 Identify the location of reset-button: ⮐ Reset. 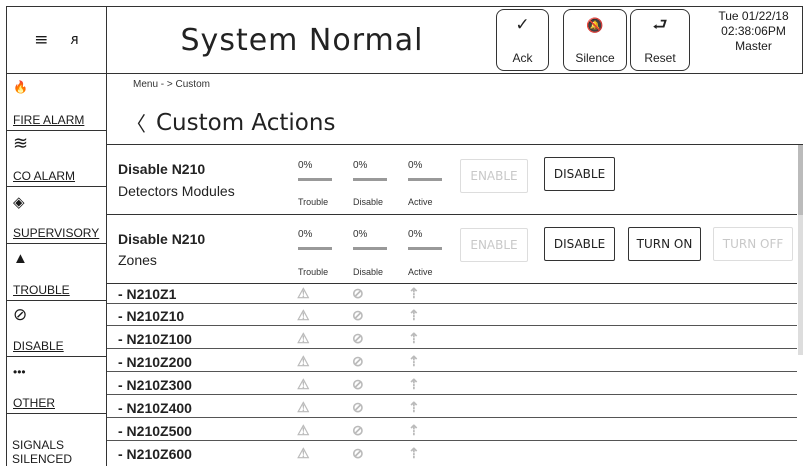
(660, 40).